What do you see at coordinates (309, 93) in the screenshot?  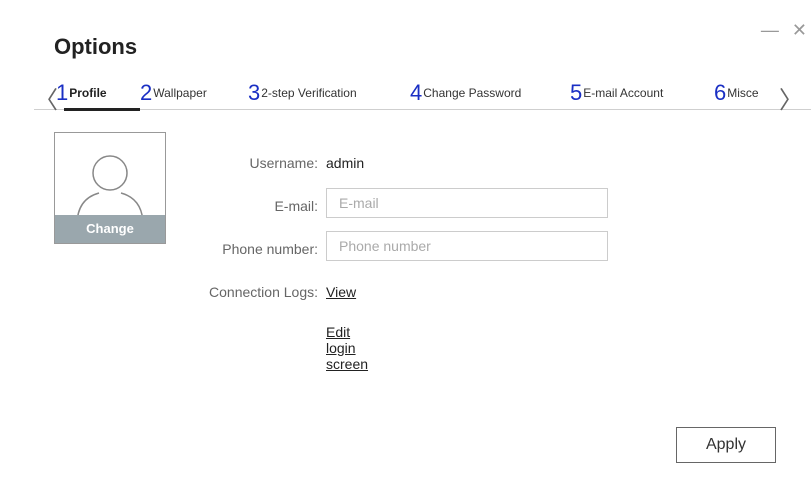 I see `tab-label: 2-step Verification` at bounding box center [309, 93].